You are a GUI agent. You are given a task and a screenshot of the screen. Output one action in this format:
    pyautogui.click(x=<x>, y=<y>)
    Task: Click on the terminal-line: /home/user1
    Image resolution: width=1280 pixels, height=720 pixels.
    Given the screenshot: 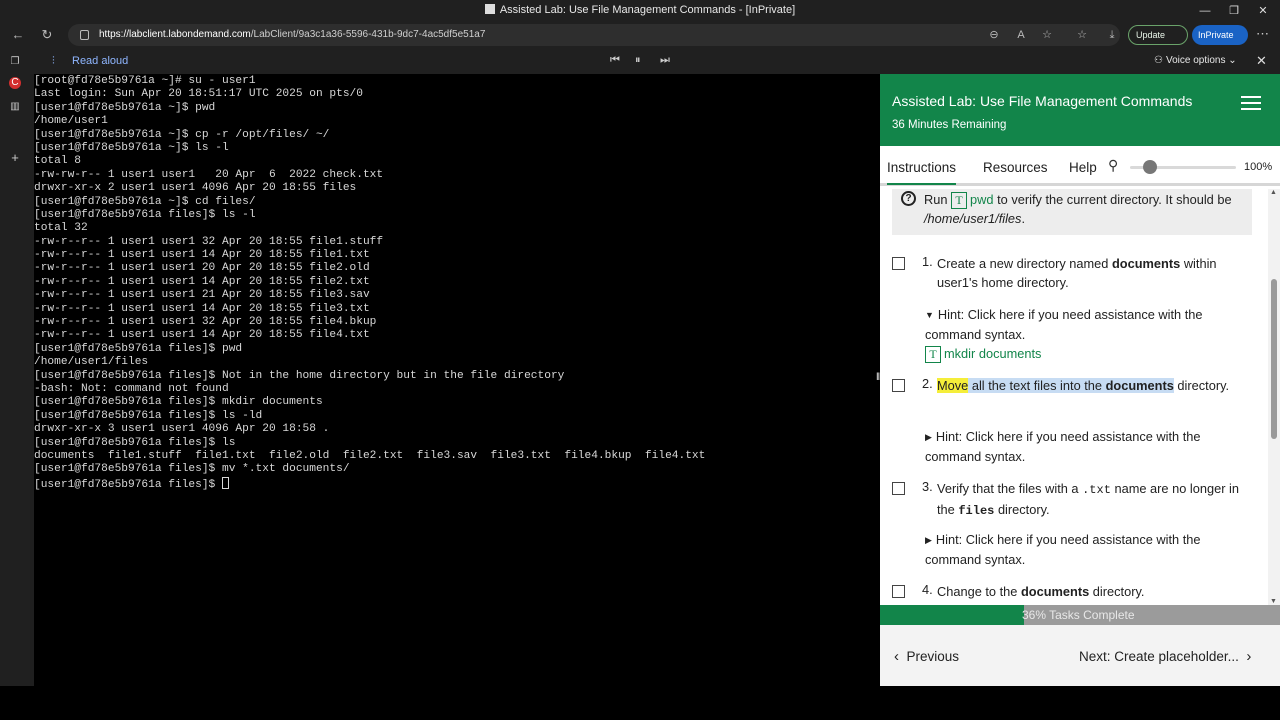 What is the action you would take?
    pyautogui.click(x=71, y=121)
    